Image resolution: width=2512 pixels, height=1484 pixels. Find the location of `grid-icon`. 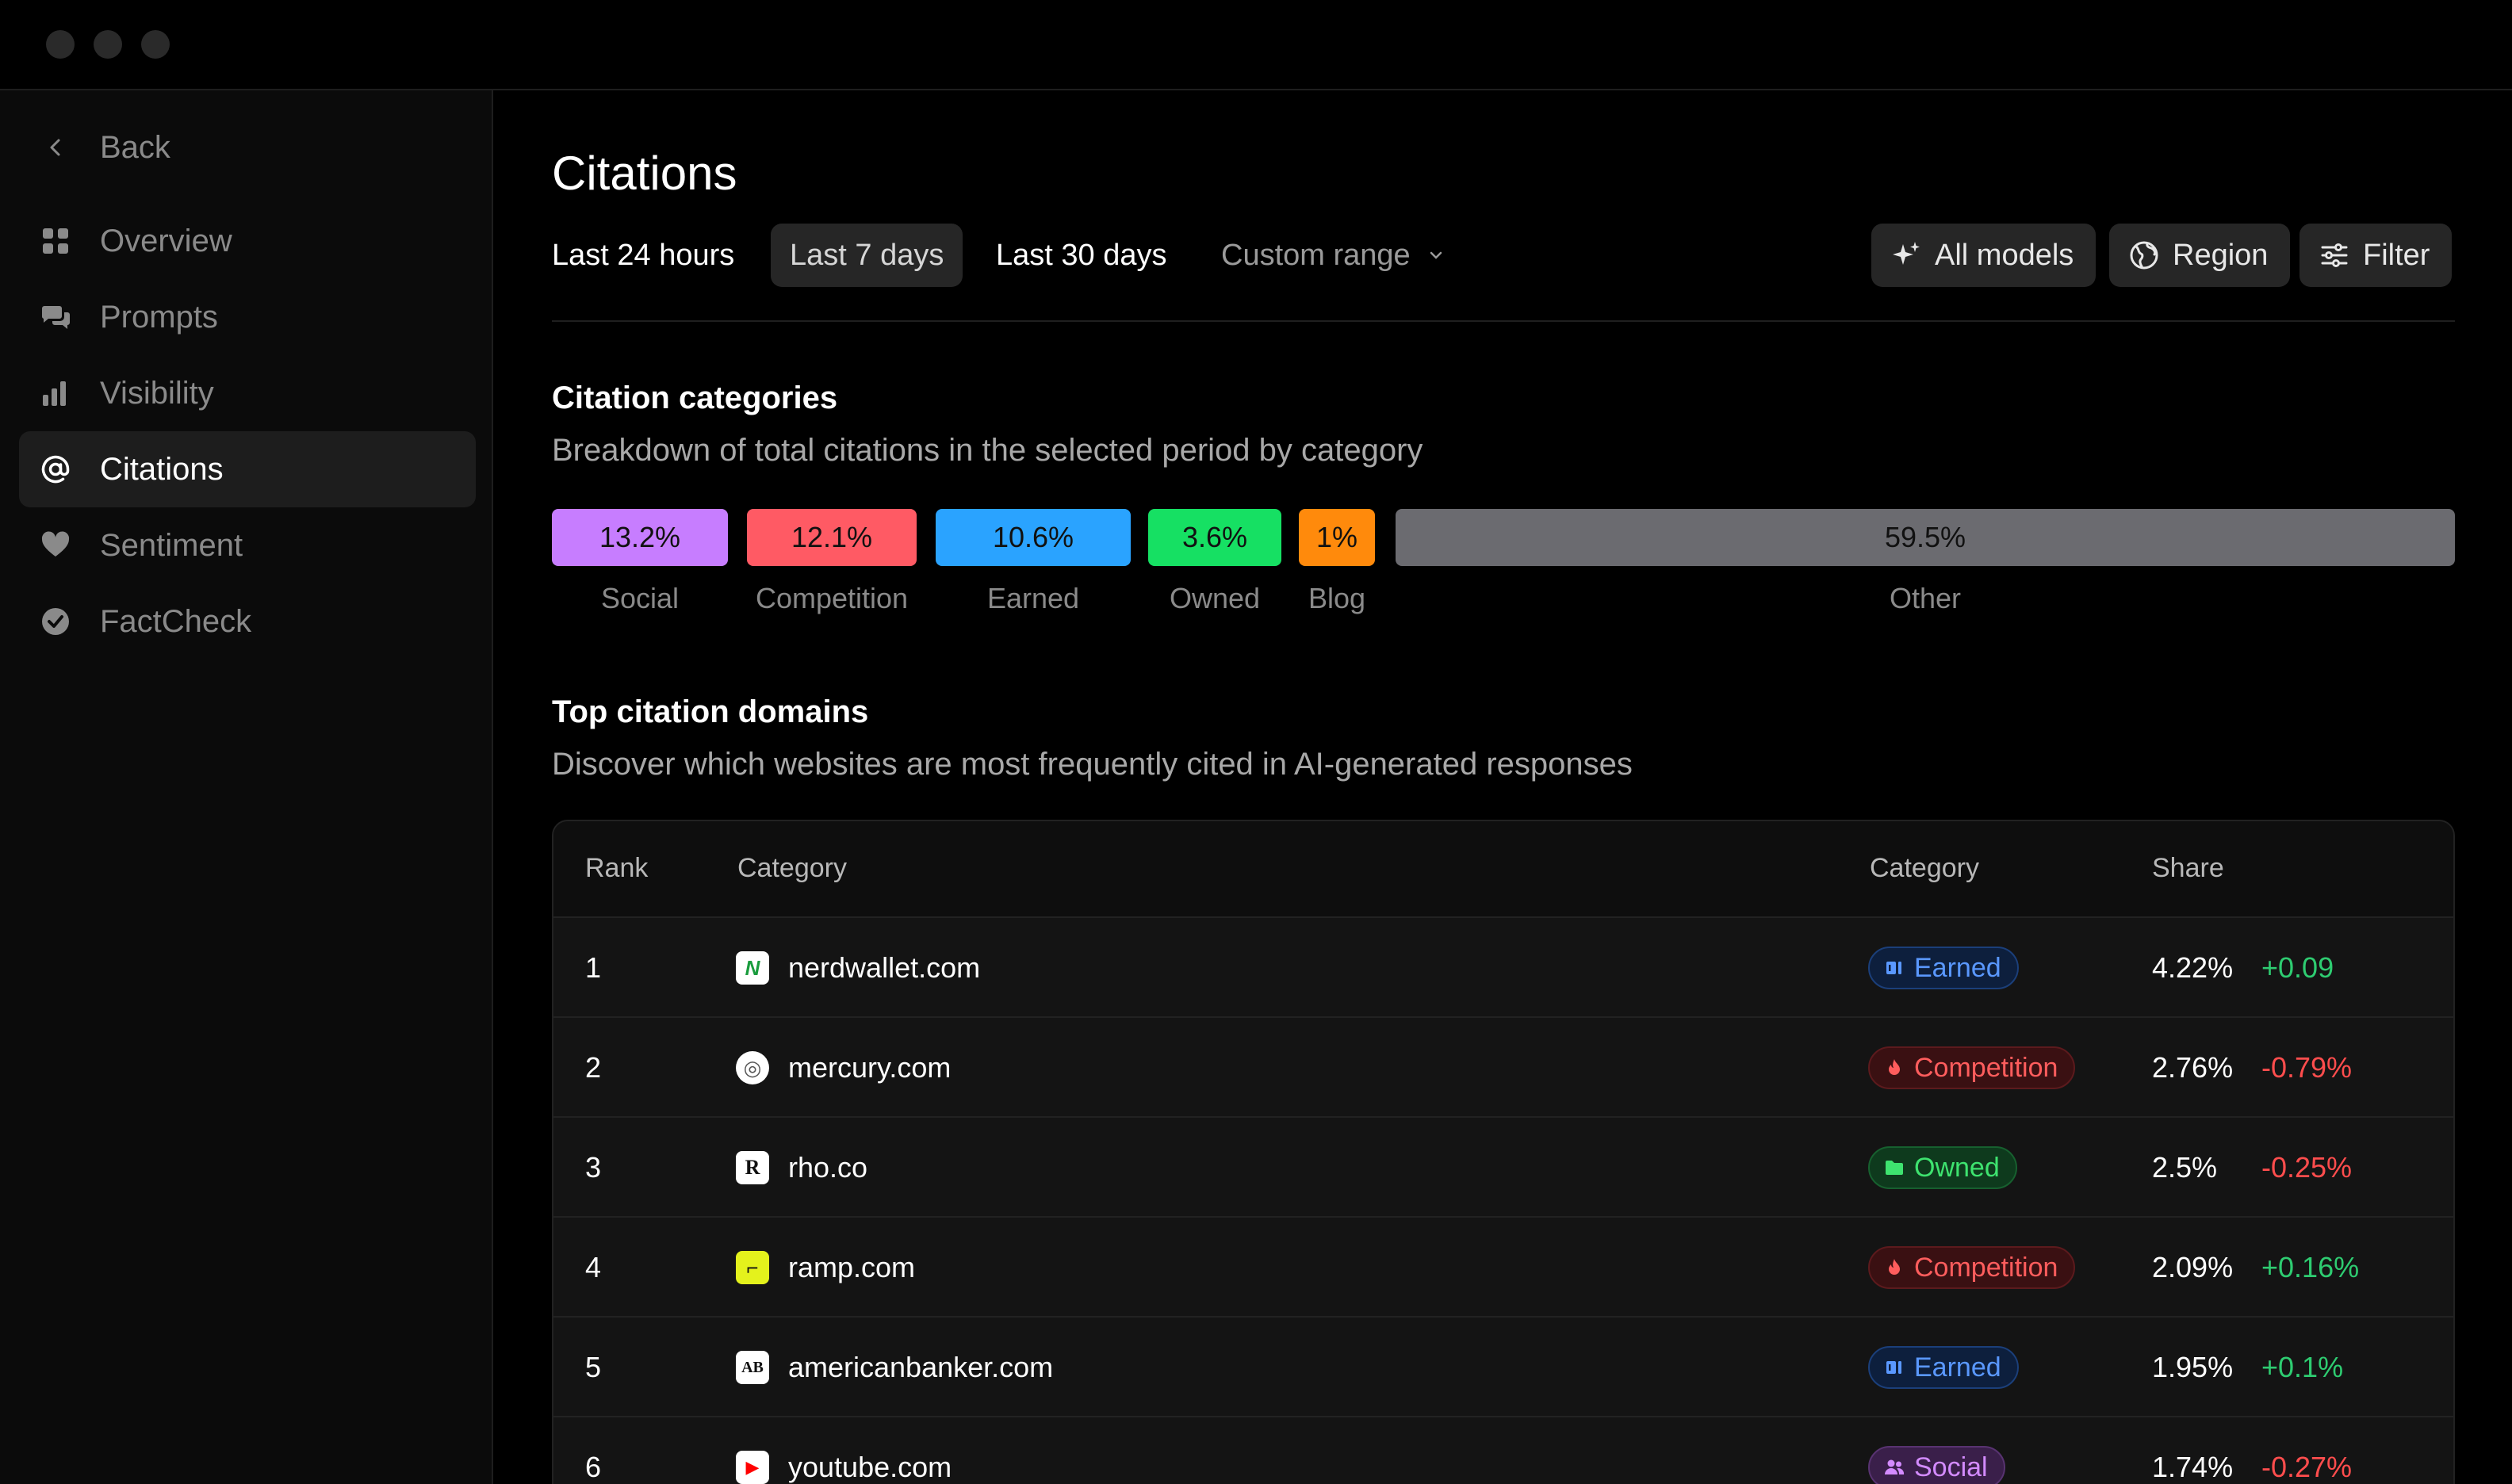

grid-icon is located at coordinates (55, 241).